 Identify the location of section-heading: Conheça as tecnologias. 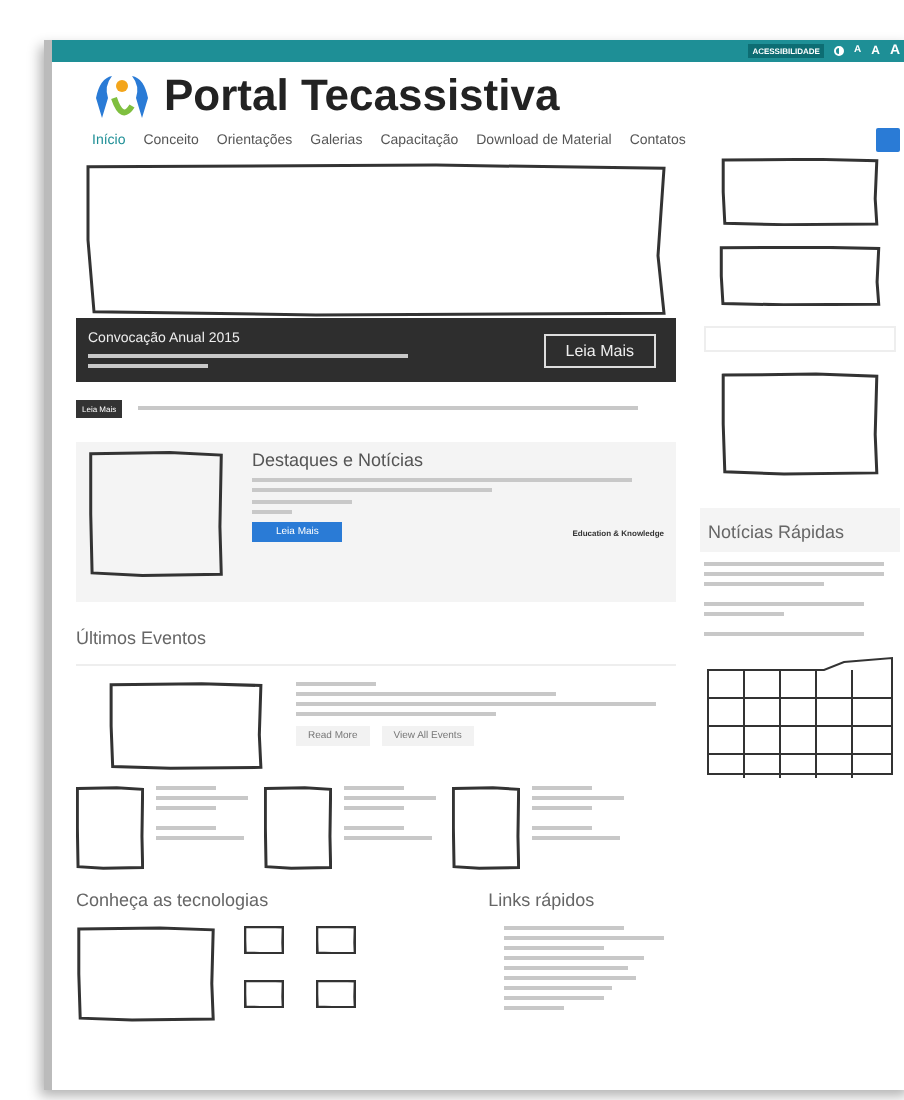
(172, 900).